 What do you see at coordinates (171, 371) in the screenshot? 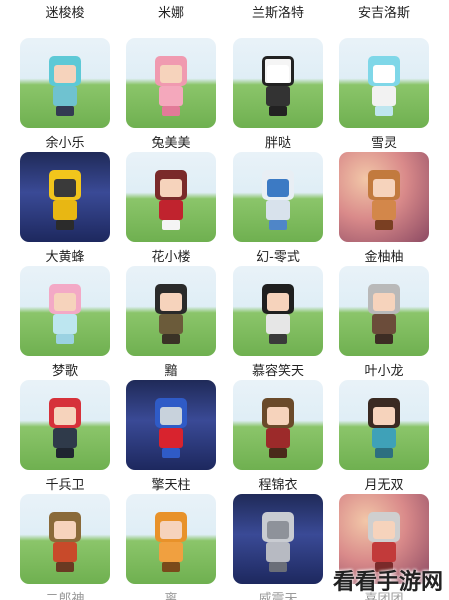
I see `skin-name: 黯` at bounding box center [171, 371].